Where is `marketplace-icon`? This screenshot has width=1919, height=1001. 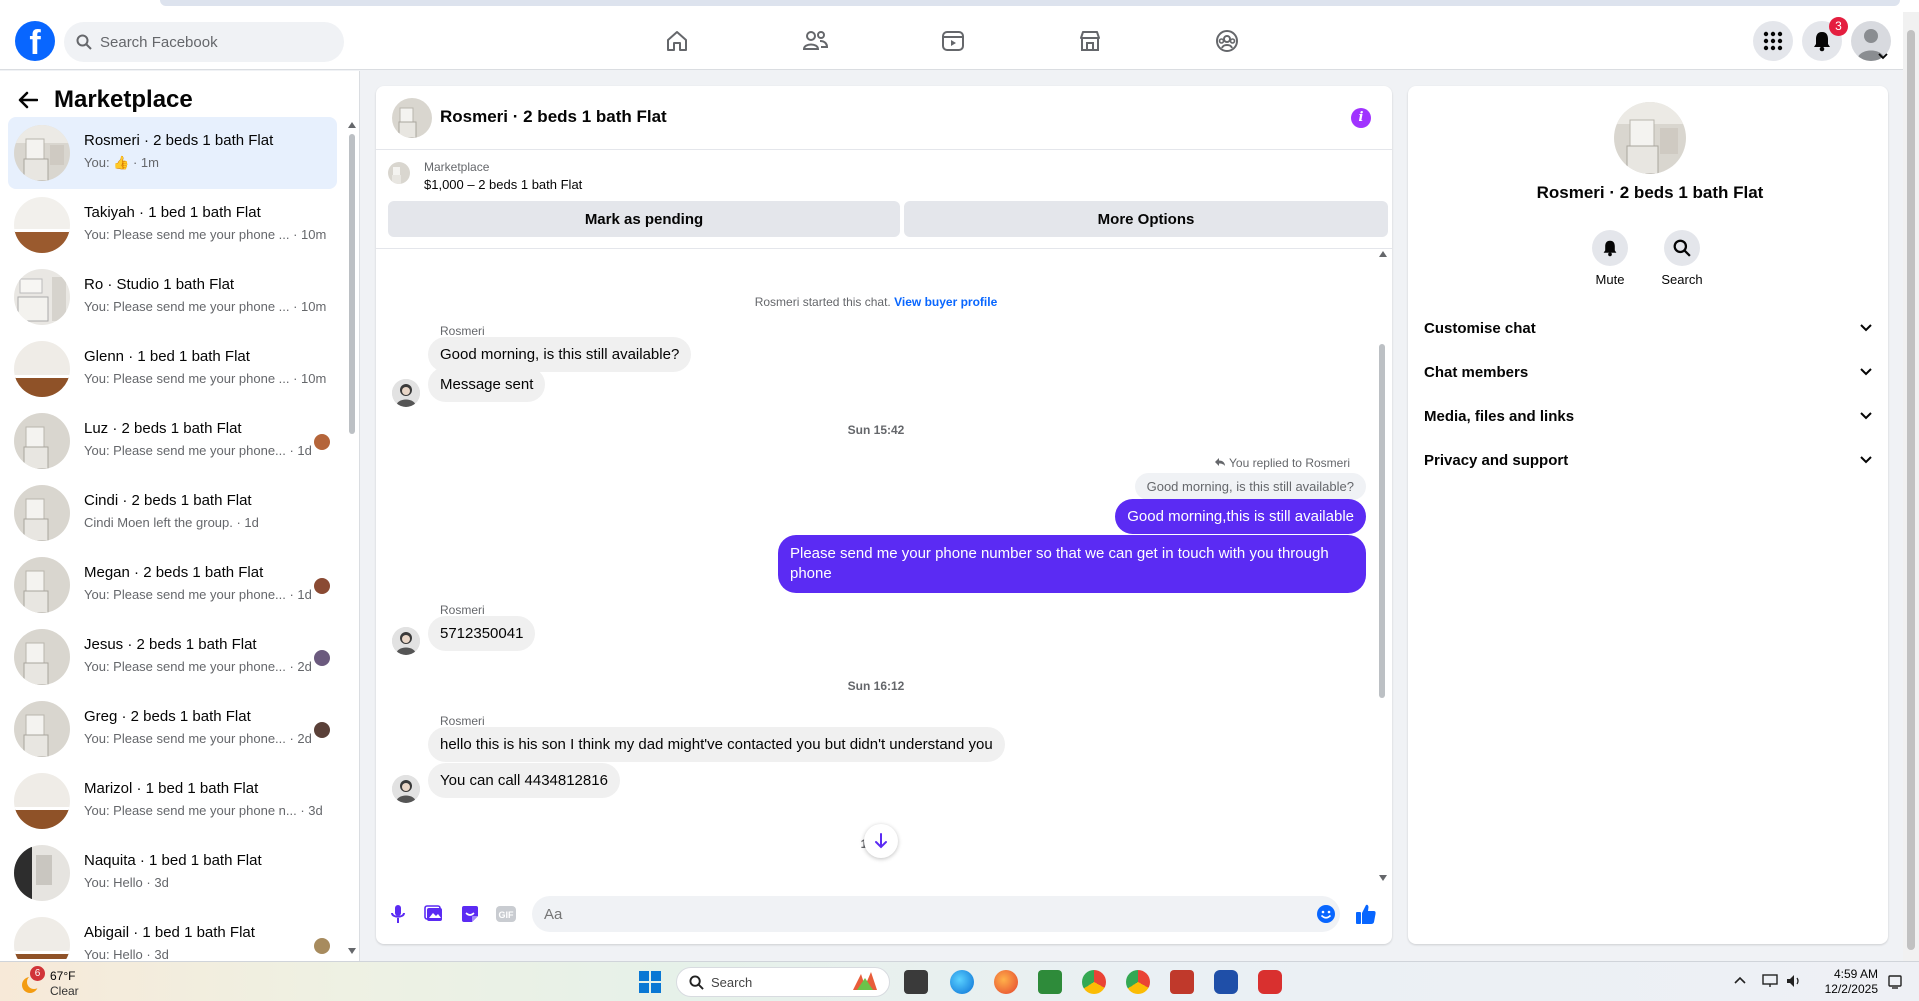
marketplace-icon is located at coordinates (1090, 41).